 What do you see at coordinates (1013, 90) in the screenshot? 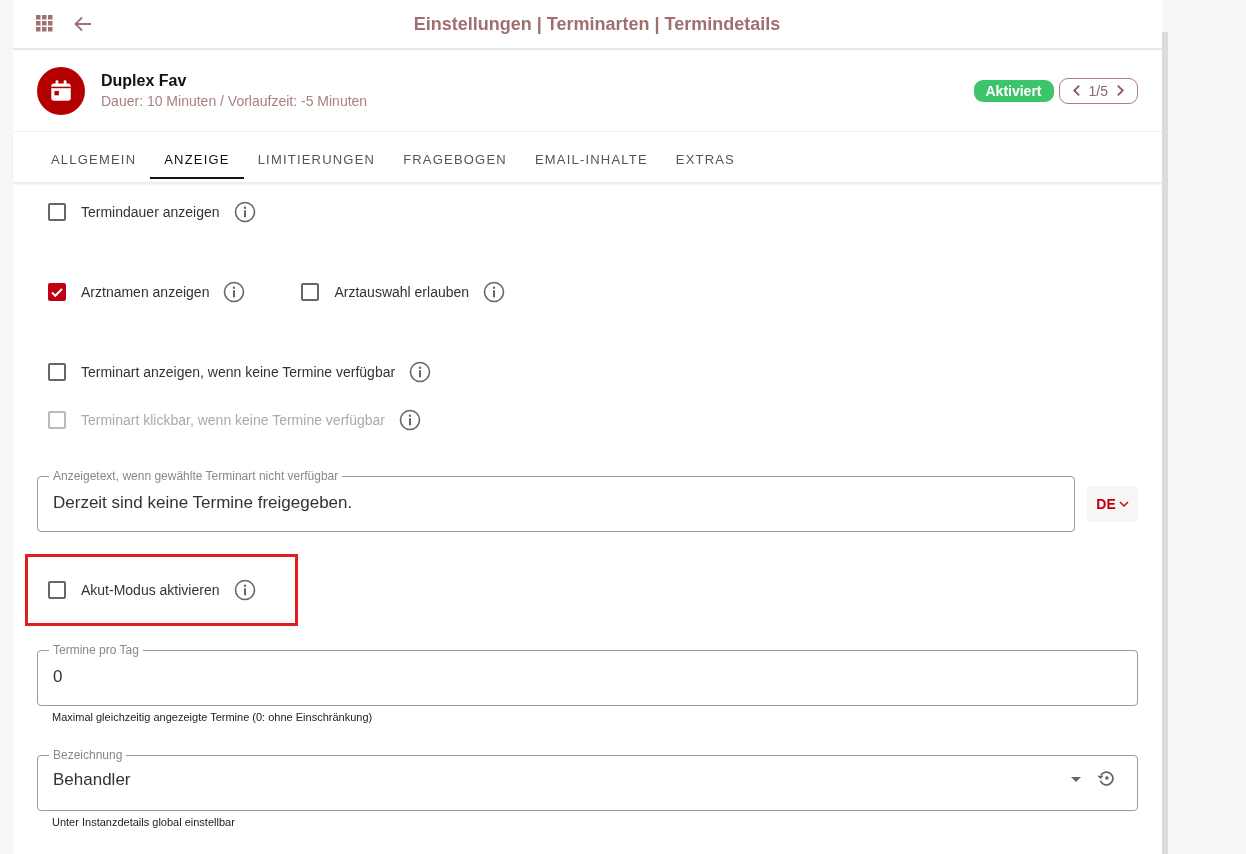
I see `status-badge: Aktiviert` at bounding box center [1013, 90].